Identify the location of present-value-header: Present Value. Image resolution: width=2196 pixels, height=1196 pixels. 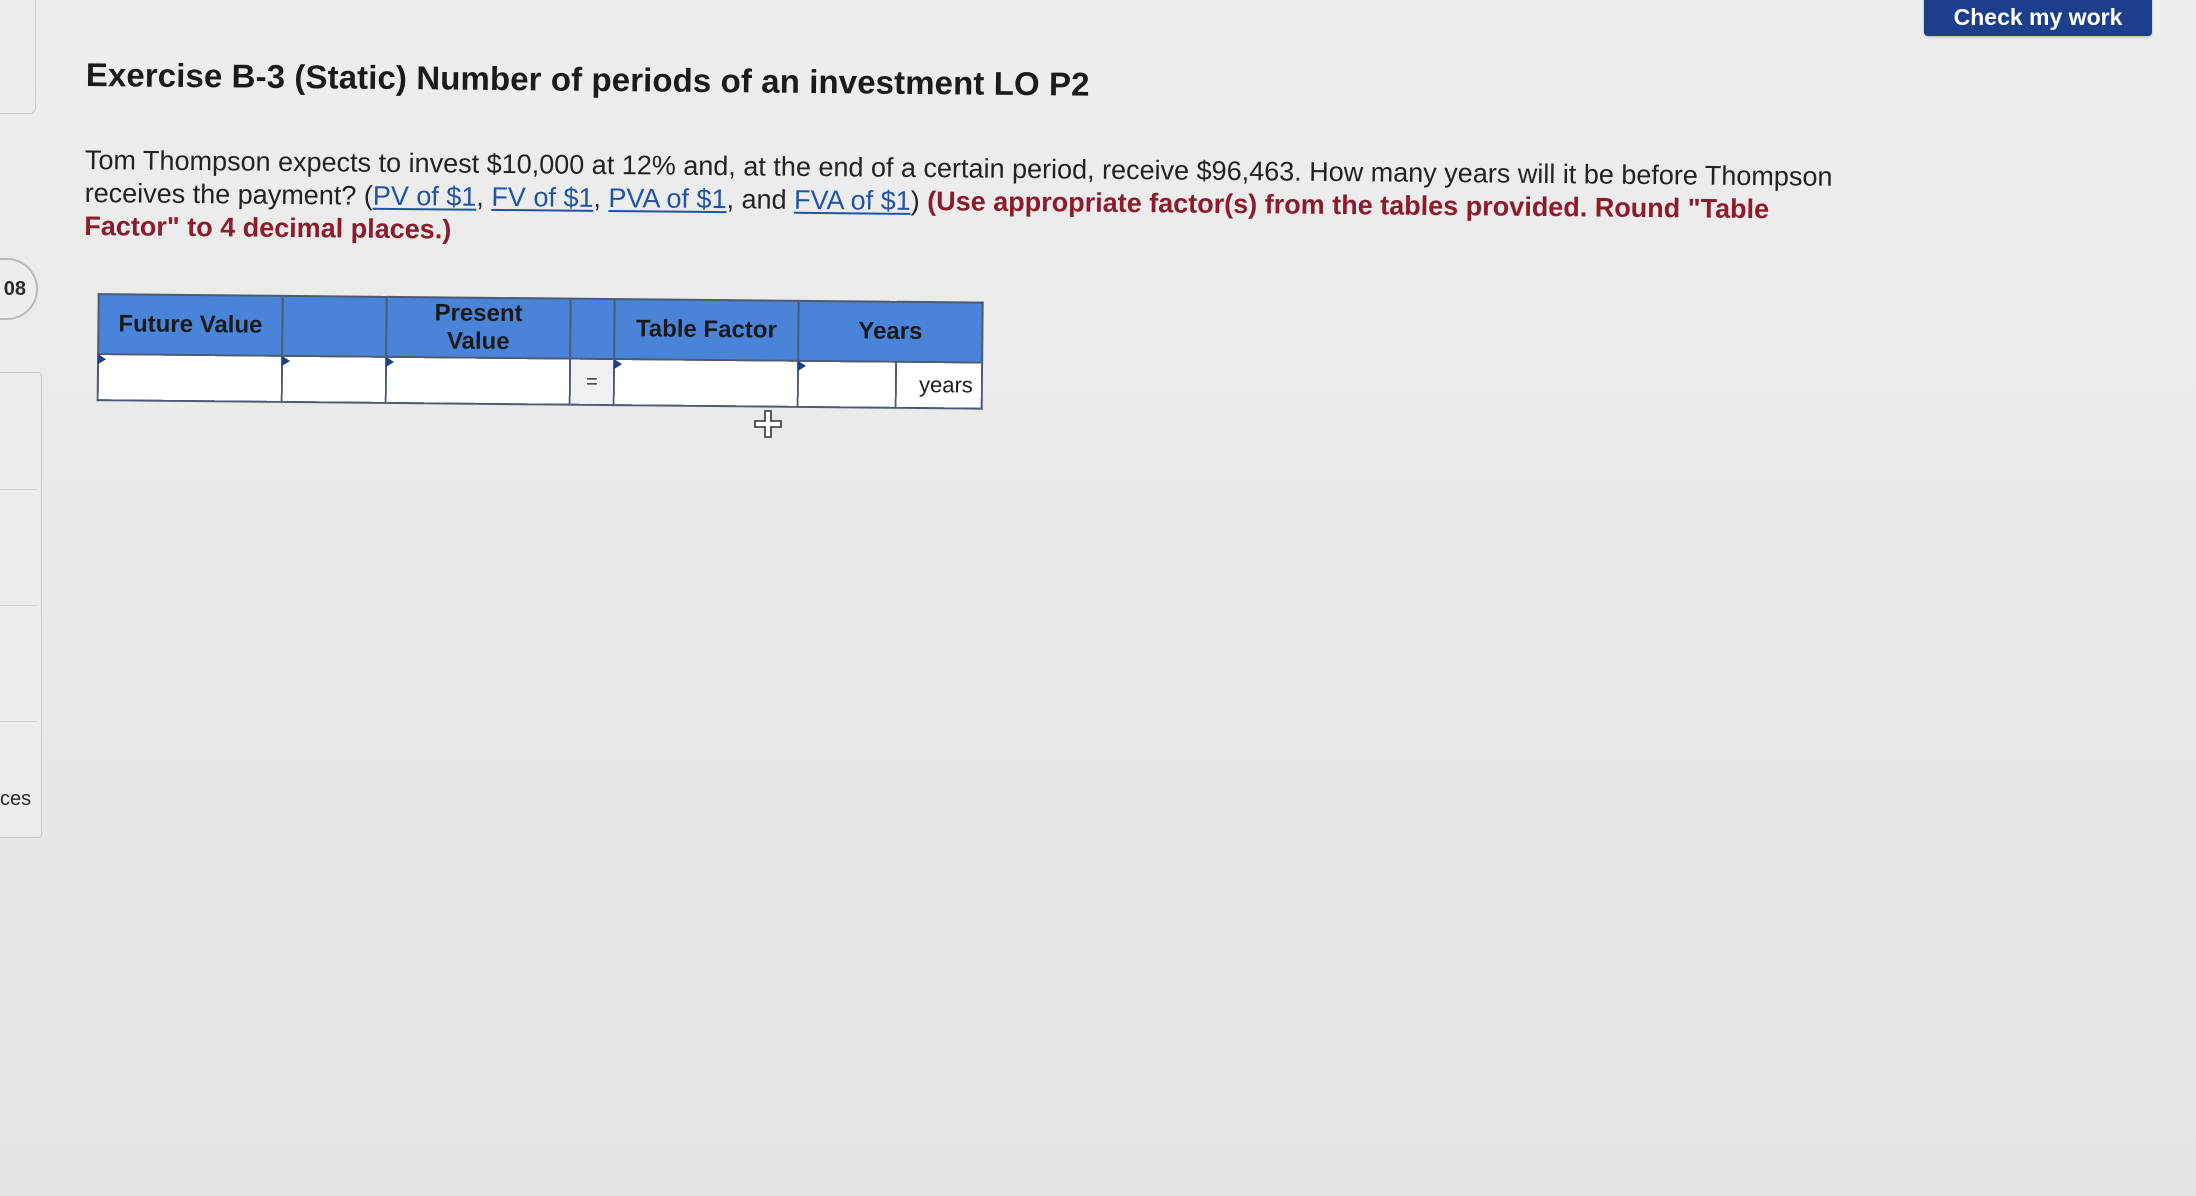
(478, 327).